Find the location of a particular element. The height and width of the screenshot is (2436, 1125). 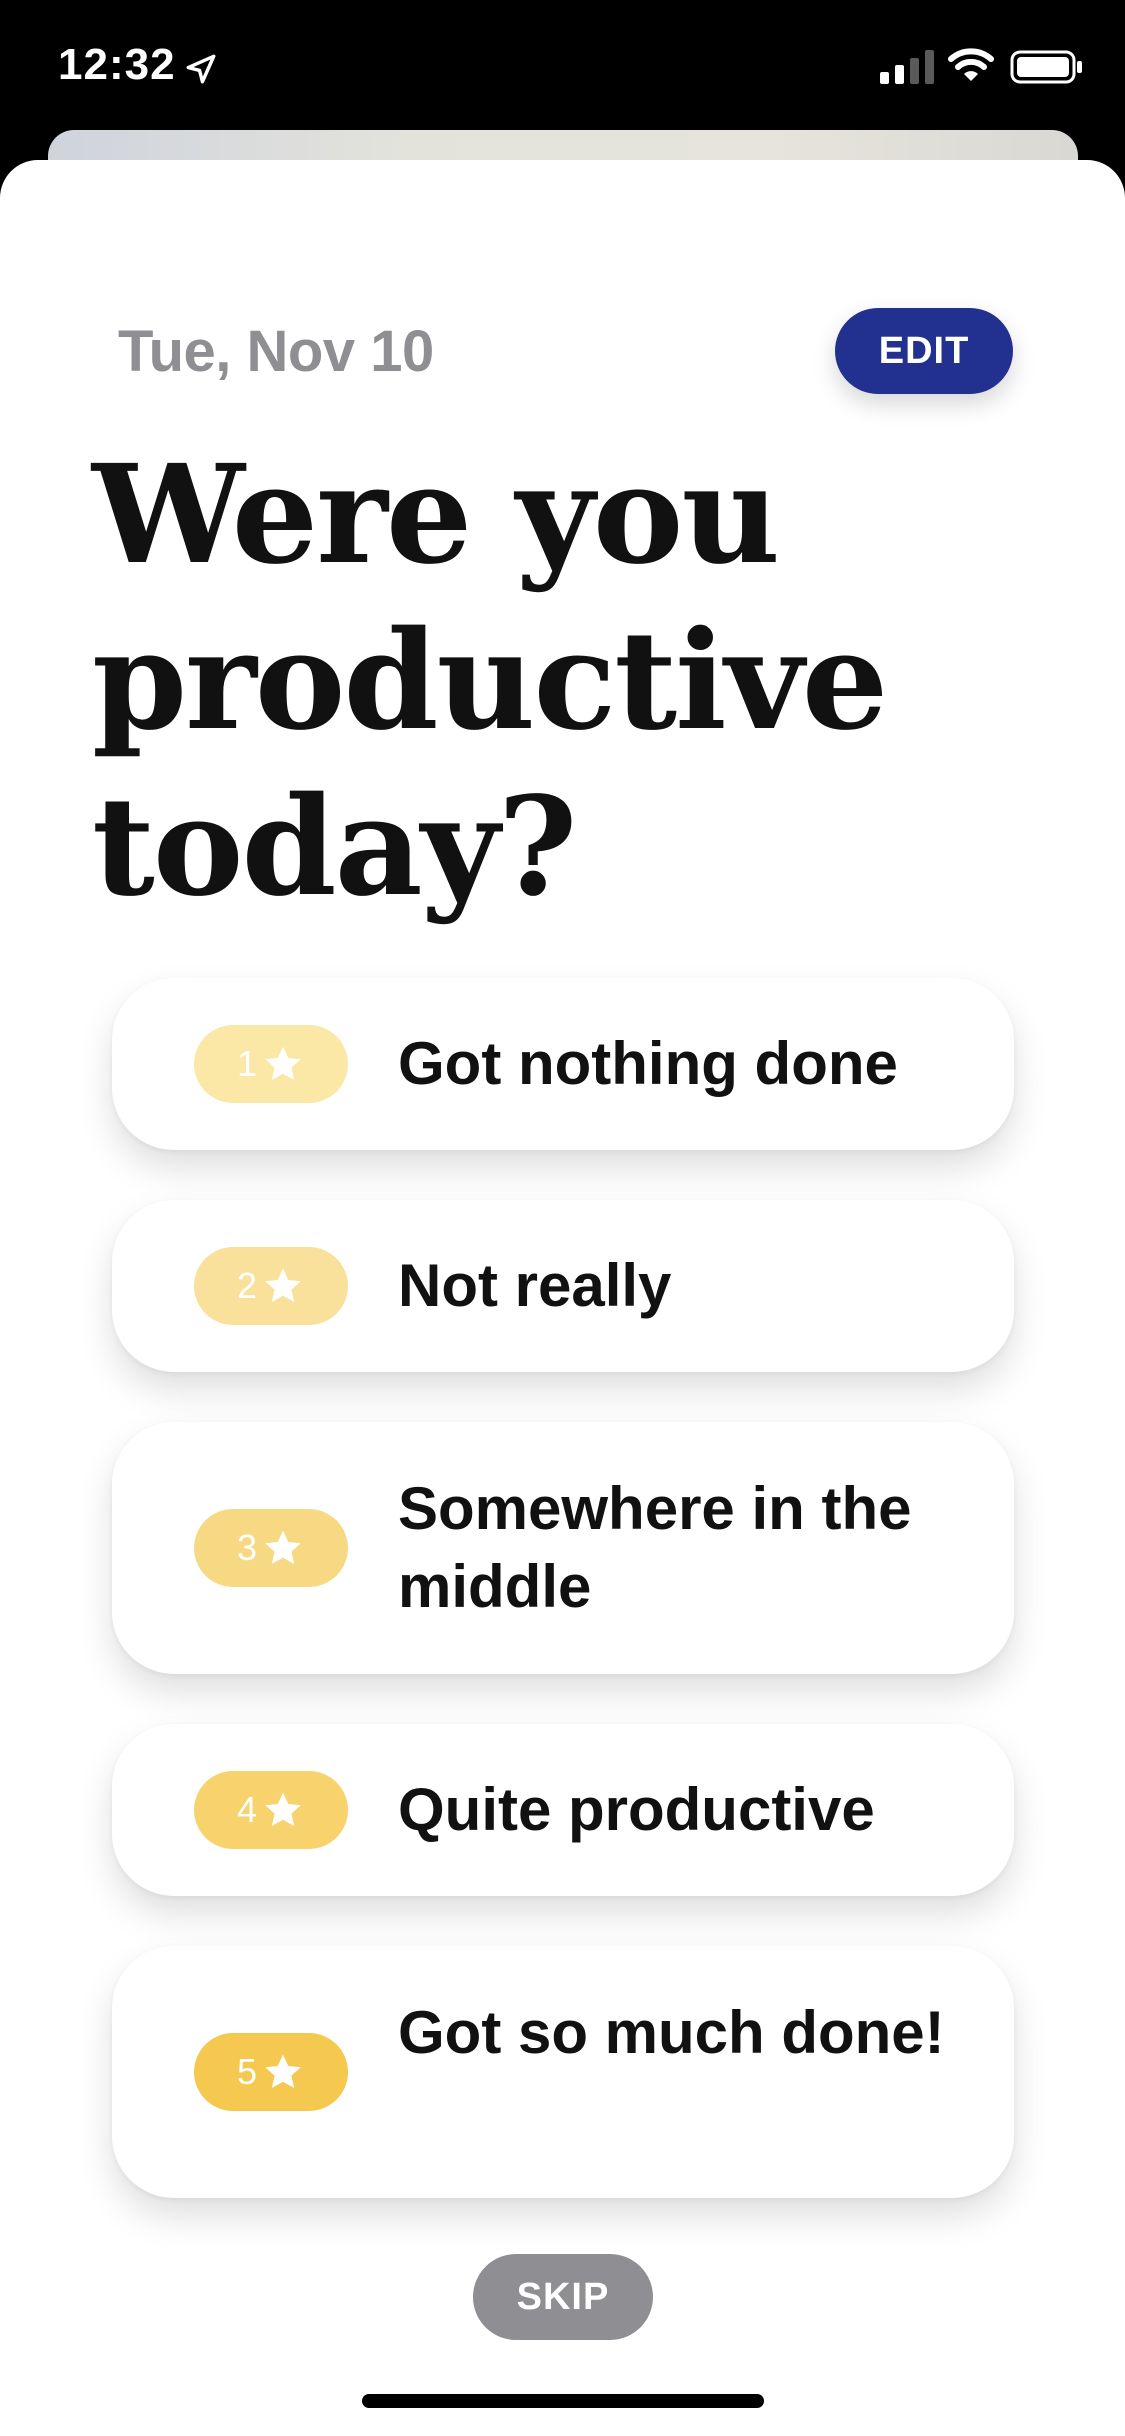

status-bar: 12:32 is located at coordinates (562, 70).